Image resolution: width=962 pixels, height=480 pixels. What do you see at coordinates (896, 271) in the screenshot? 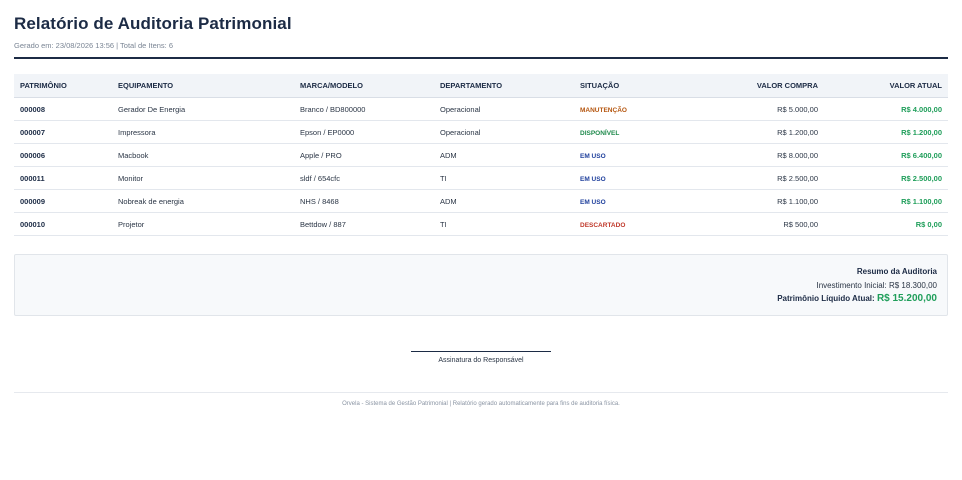
I see `summary-title: Resumo da Auditoria` at bounding box center [896, 271].